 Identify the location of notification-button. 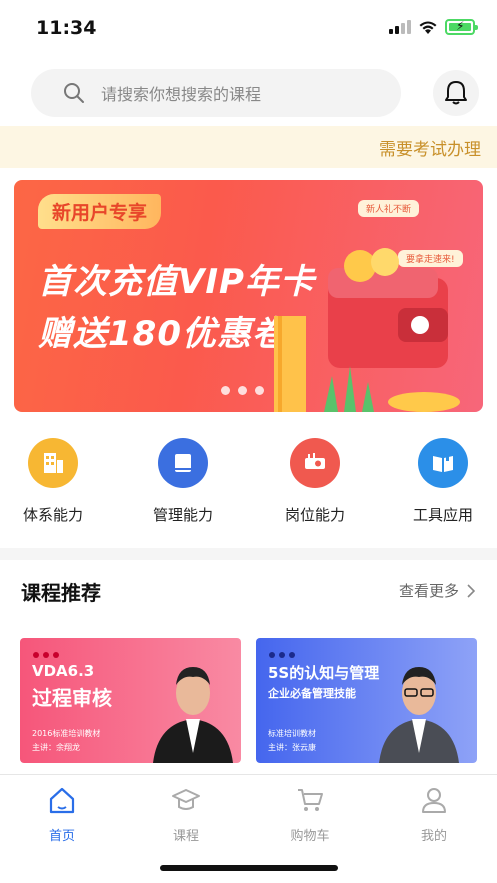
(456, 93).